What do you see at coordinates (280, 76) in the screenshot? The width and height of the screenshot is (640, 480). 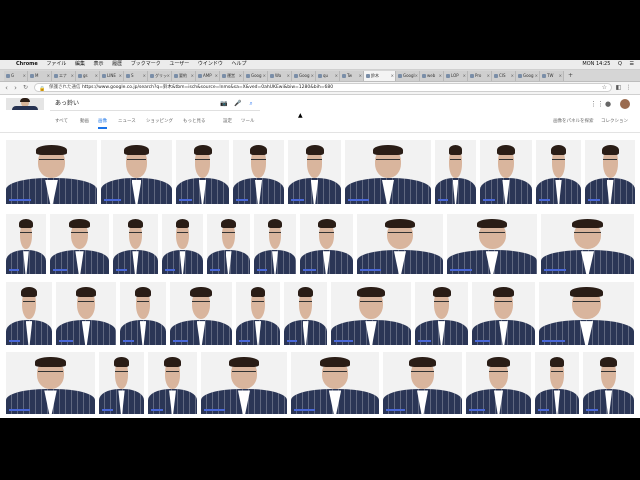 I see `browser-tab: Wa ×` at bounding box center [280, 76].